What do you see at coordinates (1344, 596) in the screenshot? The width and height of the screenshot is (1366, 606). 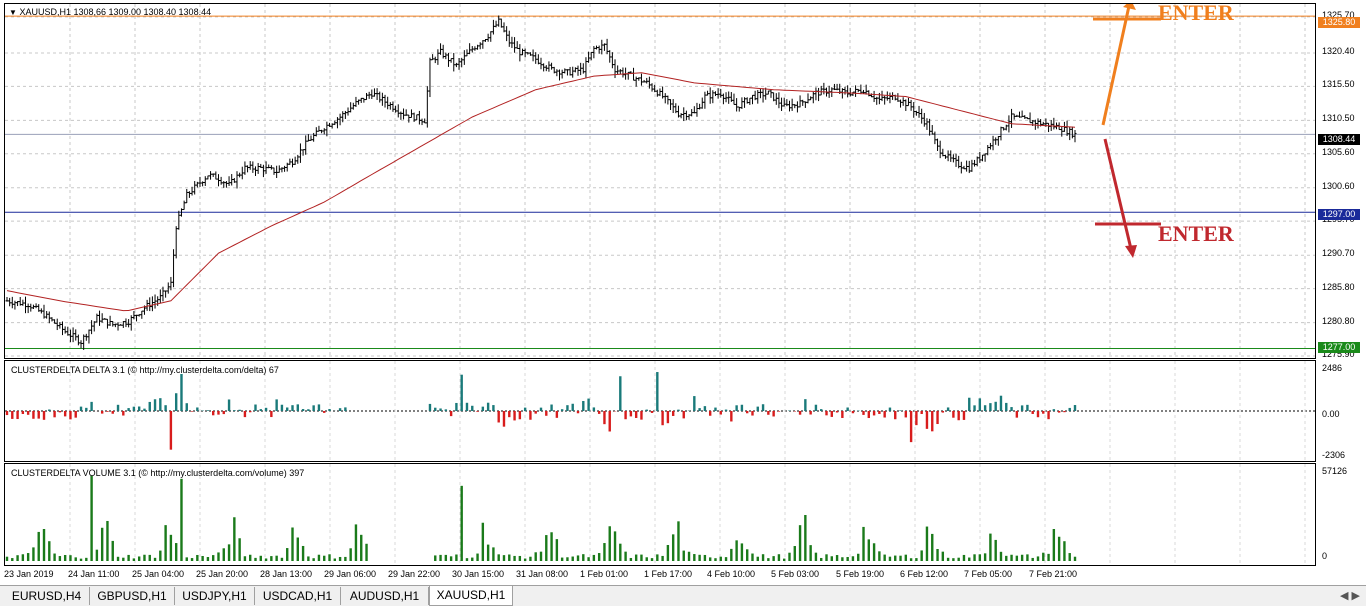 I see `arrow-left-icon: ◀` at bounding box center [1344, 596].